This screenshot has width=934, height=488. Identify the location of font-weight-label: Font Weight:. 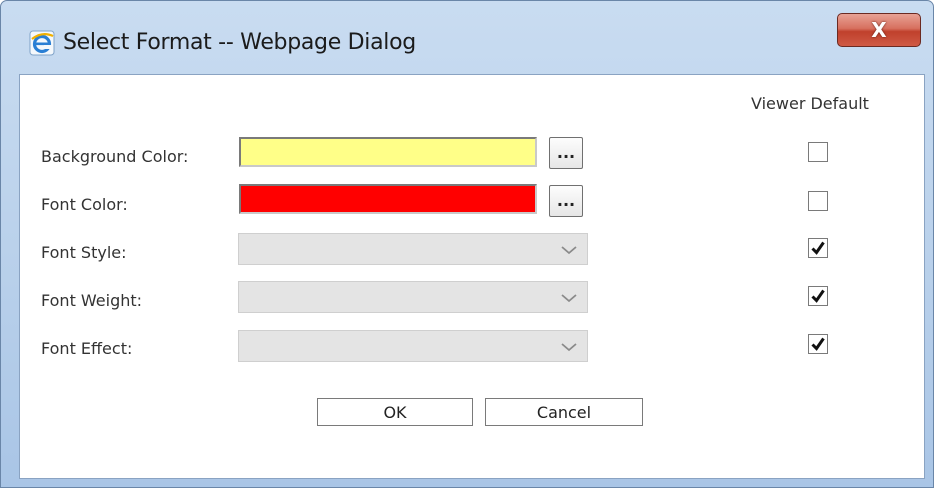
(92, 300).